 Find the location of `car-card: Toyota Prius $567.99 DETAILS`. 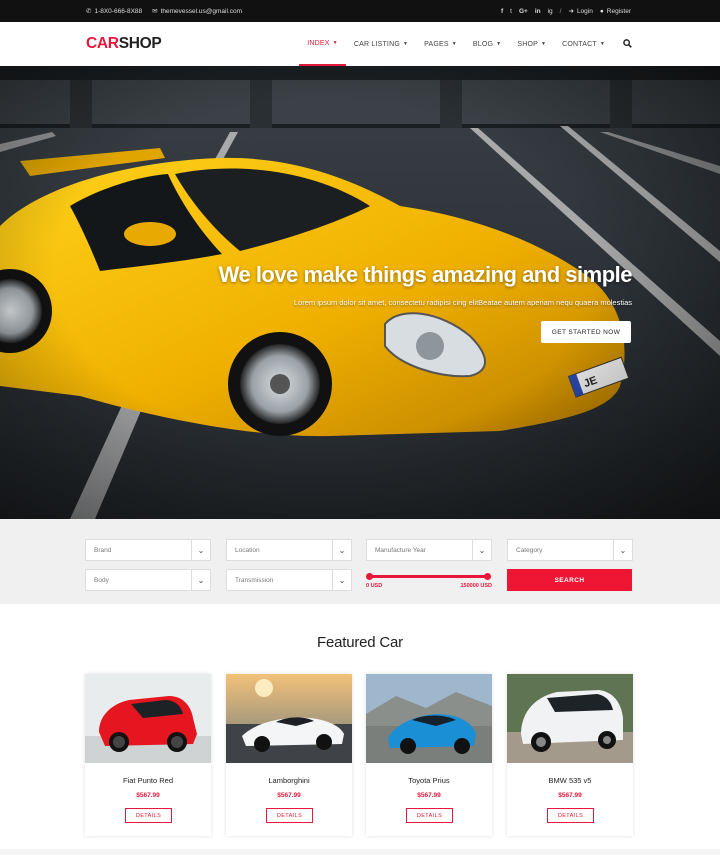

car-card: Toyota Prius $567.99 DETAILS is located at coordinates (429, 755).